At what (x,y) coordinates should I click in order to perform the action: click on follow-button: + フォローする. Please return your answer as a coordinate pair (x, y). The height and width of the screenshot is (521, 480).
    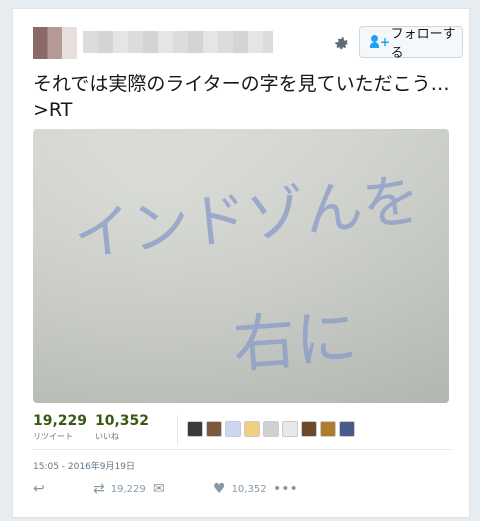
    Looking at the image, I should click on (411, 43).